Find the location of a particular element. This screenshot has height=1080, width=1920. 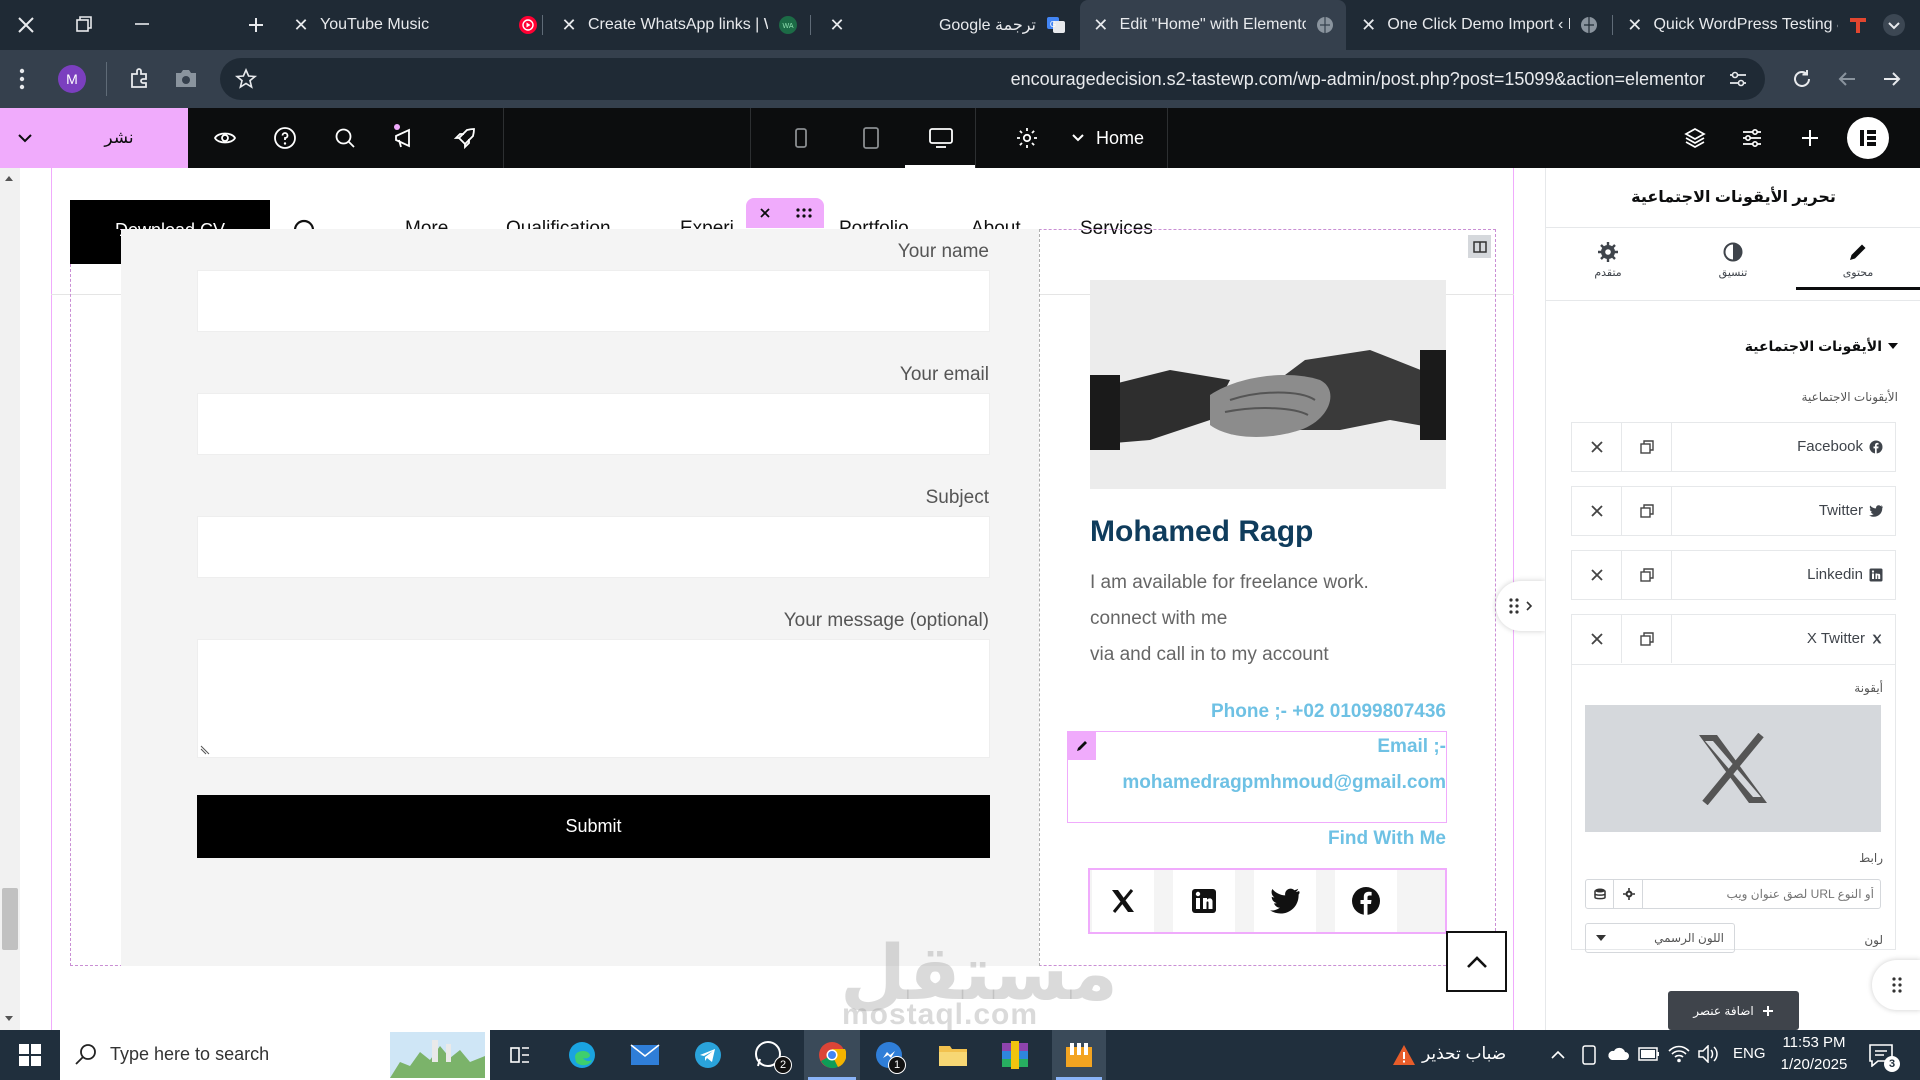

mobile-view-icon is located at coordinates (801, 138).